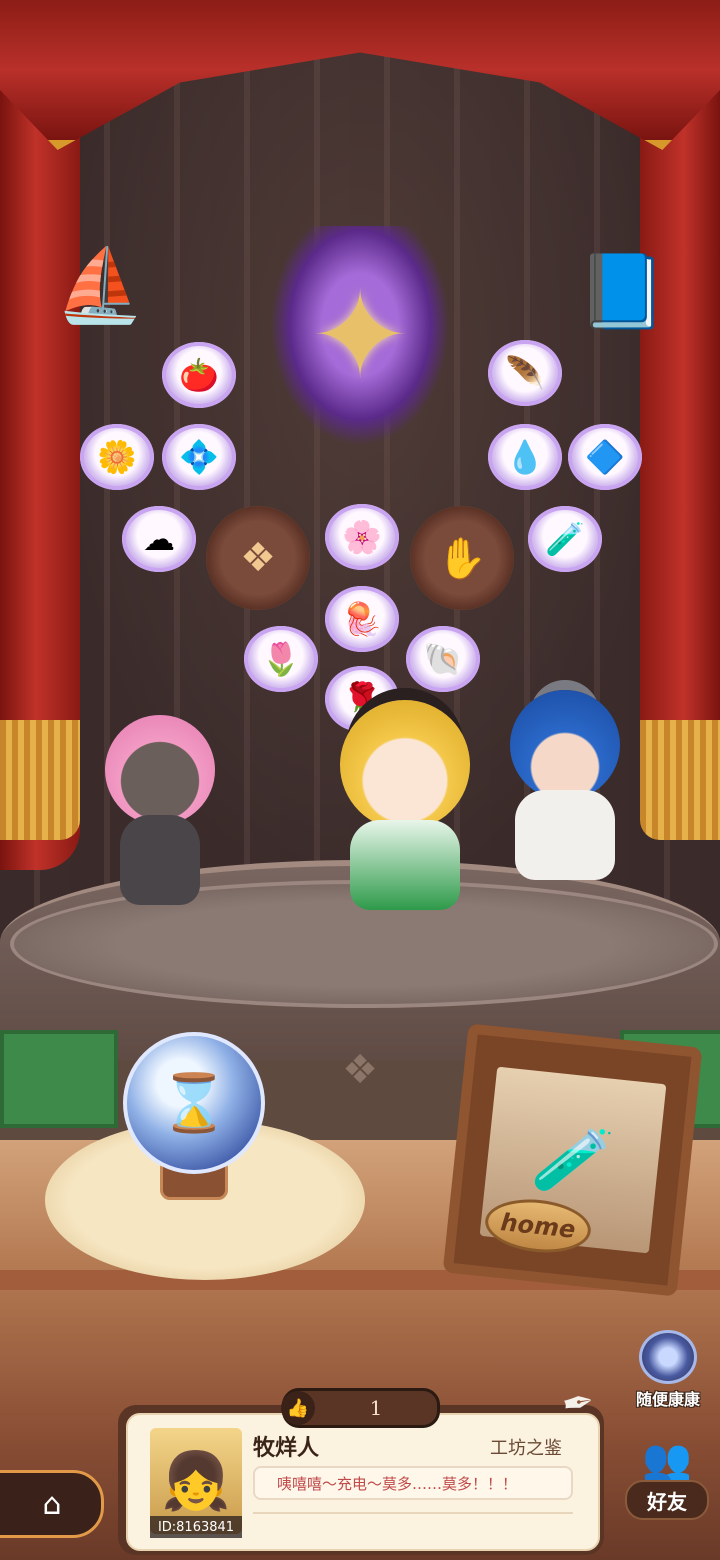 This screenshot has height=1560, width=720. Describe the element at coordinates (565, 539) in the screenshot. I see `potion-item-icon: 🧪` at that location.